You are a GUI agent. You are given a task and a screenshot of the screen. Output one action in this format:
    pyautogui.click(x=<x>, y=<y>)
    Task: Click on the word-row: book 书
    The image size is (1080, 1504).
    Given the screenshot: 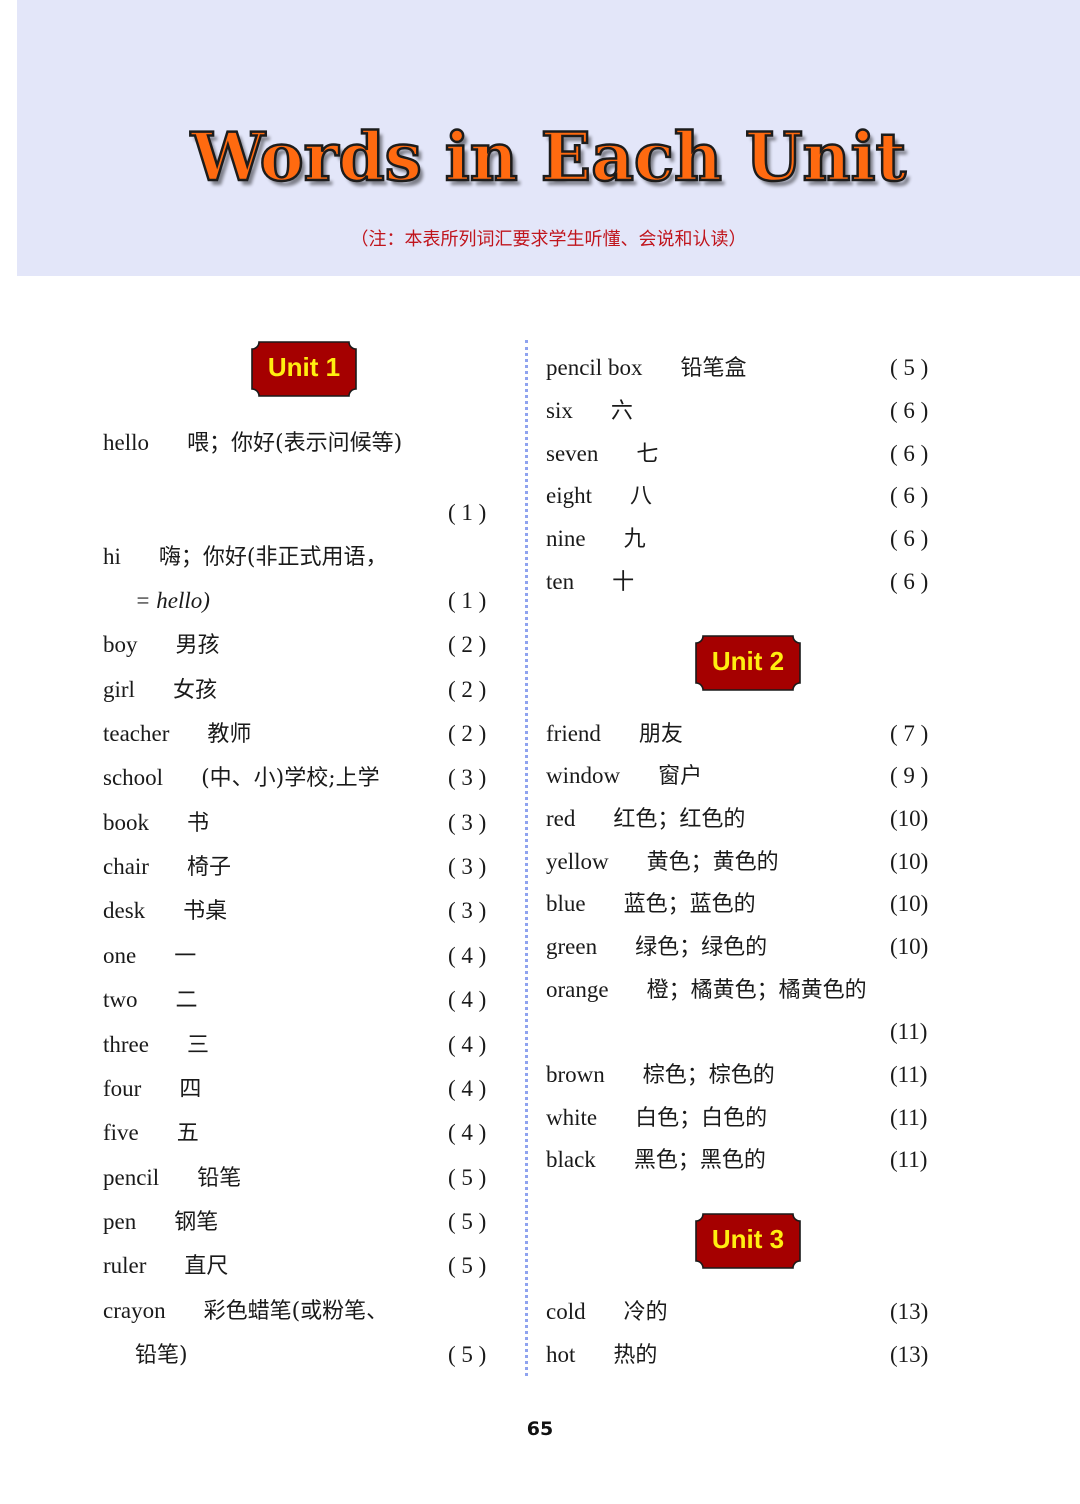 What is the action you would take?
    pyautogui.click(x=156, y=823)
    